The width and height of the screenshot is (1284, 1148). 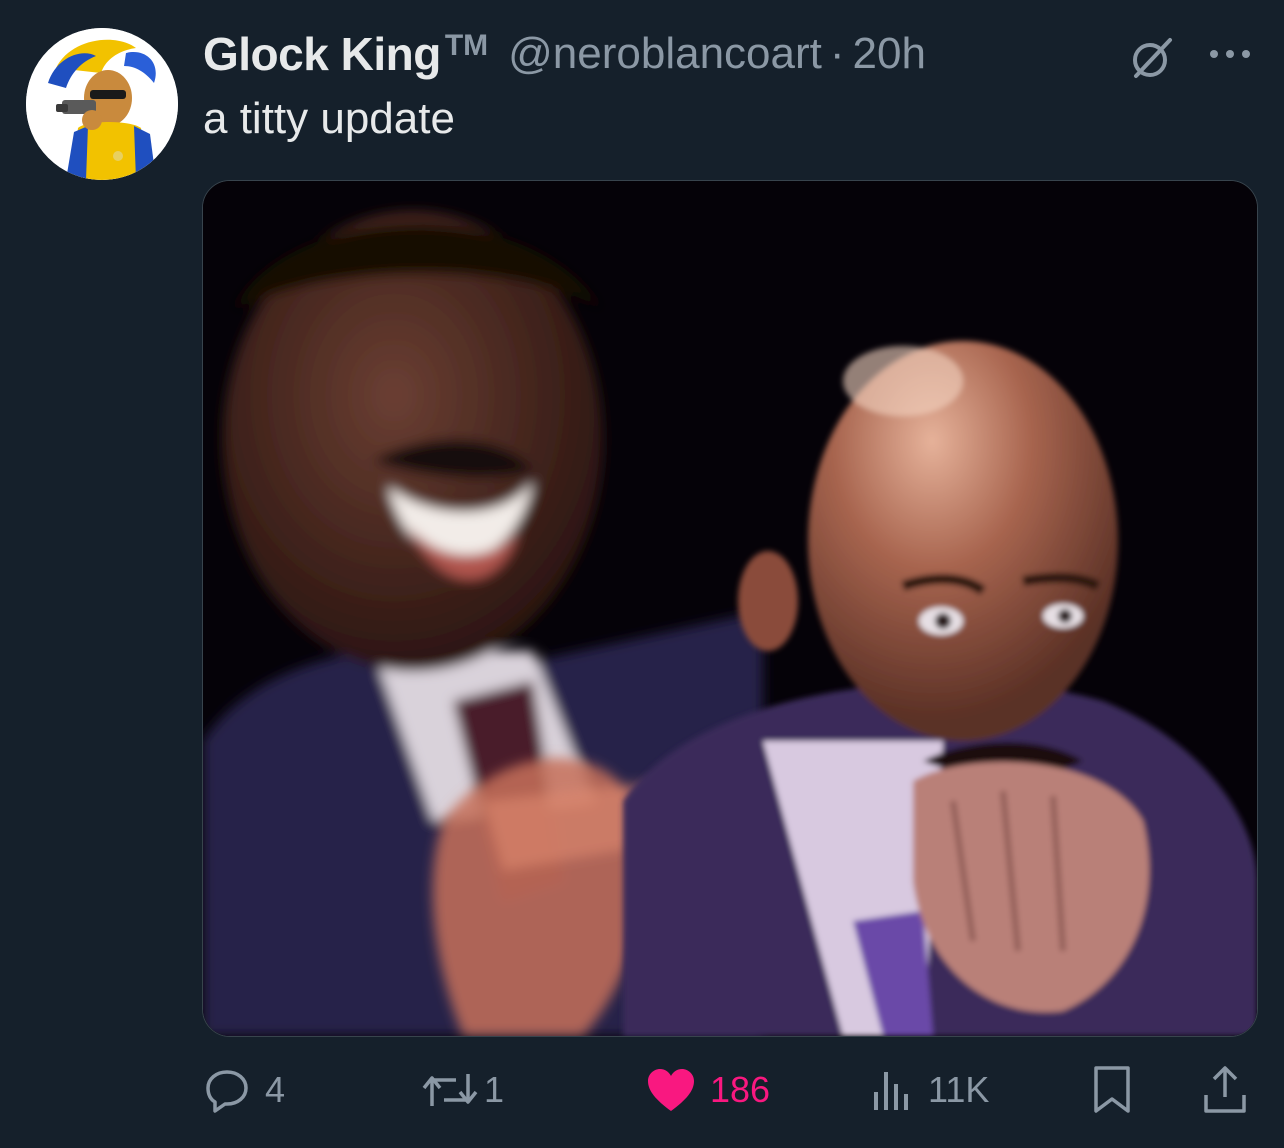 What do you see at coordinates (329, 118) in the screenshot?
I see `tweet-text: a titty update` at bounding box center [329, 118].